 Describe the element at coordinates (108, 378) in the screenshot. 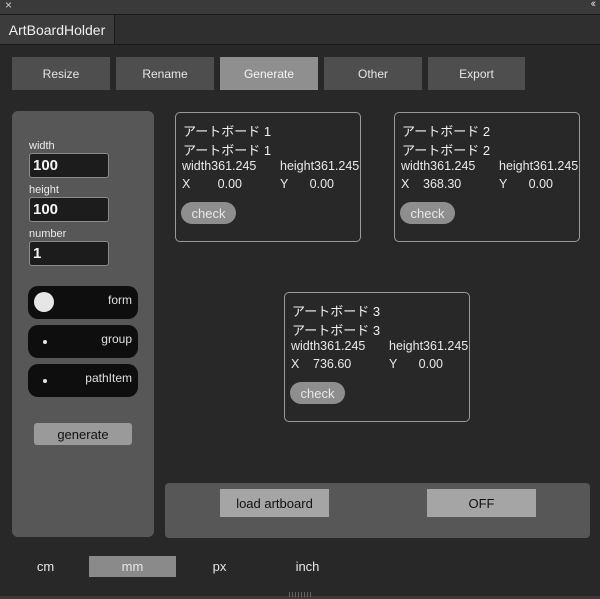

I see `option-pathitem-label: pathItem` at that location.